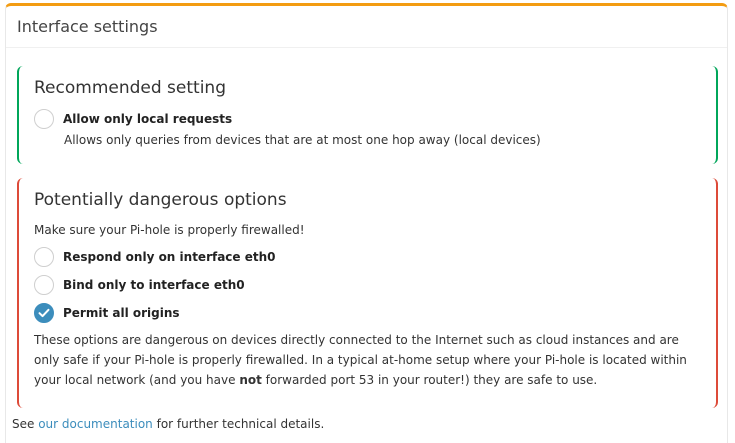  I want to click on dangerous-description-emphasis: not, so click(250, 380).